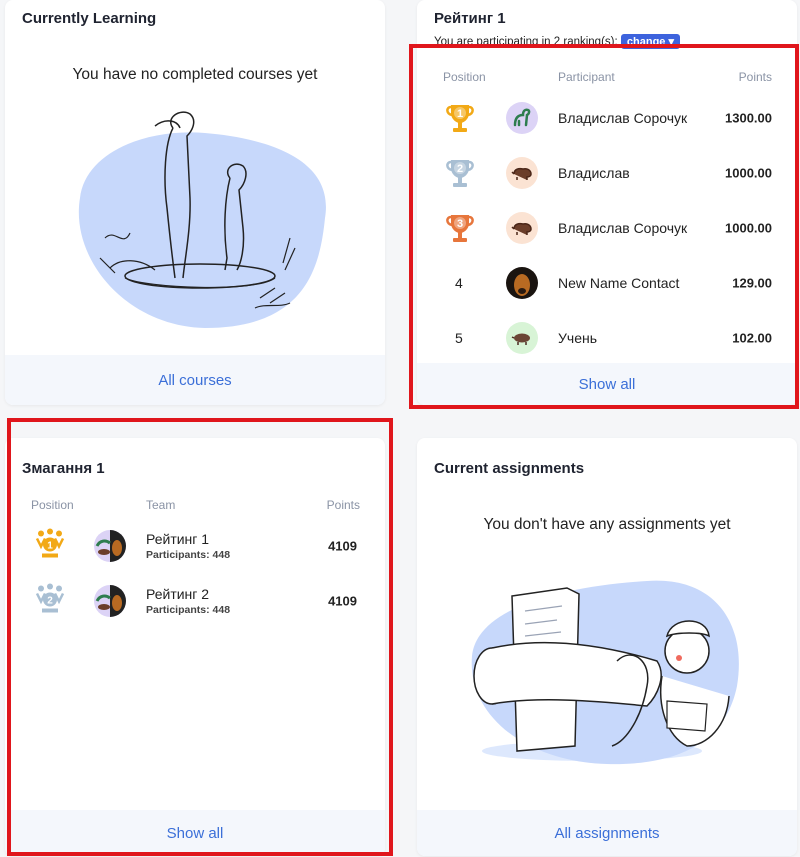 Image resolution: width=800 pixels, height=857 pixels. I want to click on rank-number: 2, so click(460, 168).